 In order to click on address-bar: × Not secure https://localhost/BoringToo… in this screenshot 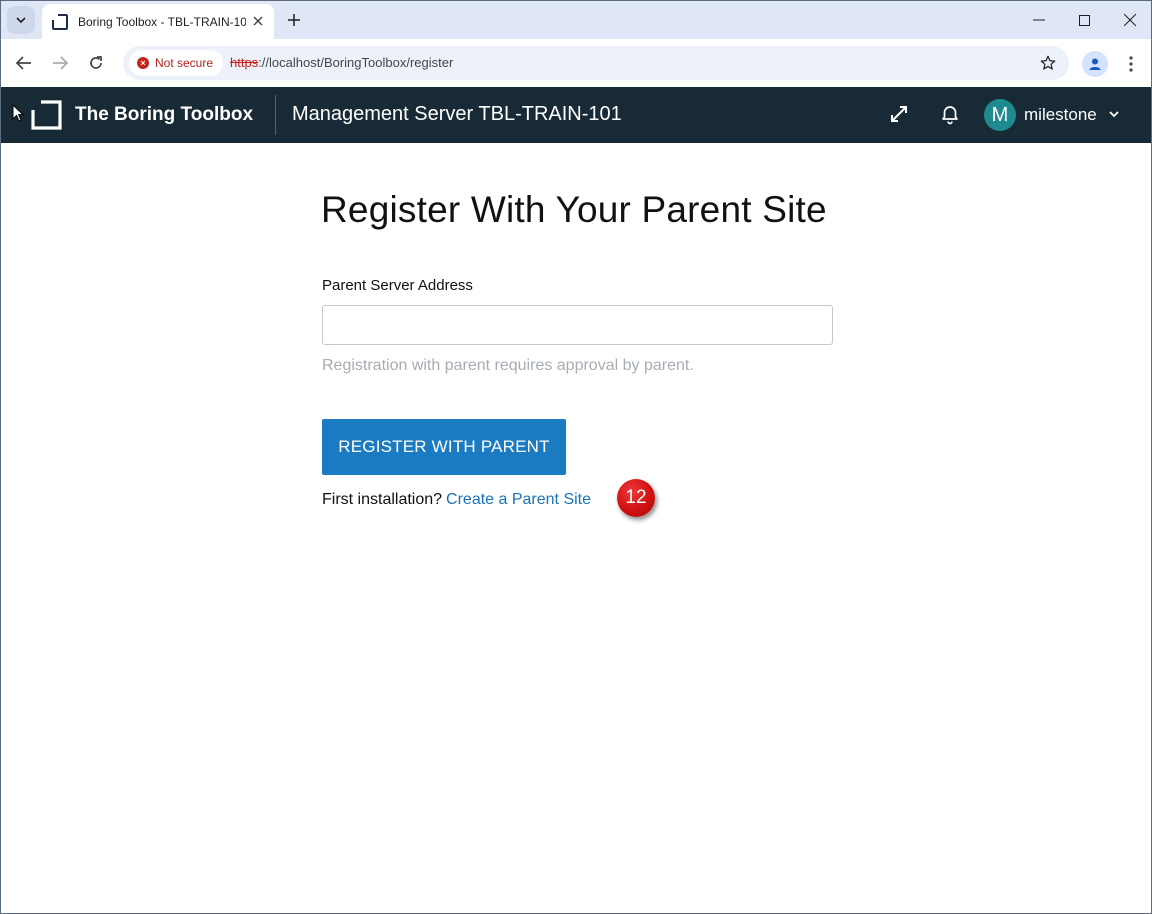, I will do `click(596, 63)`.